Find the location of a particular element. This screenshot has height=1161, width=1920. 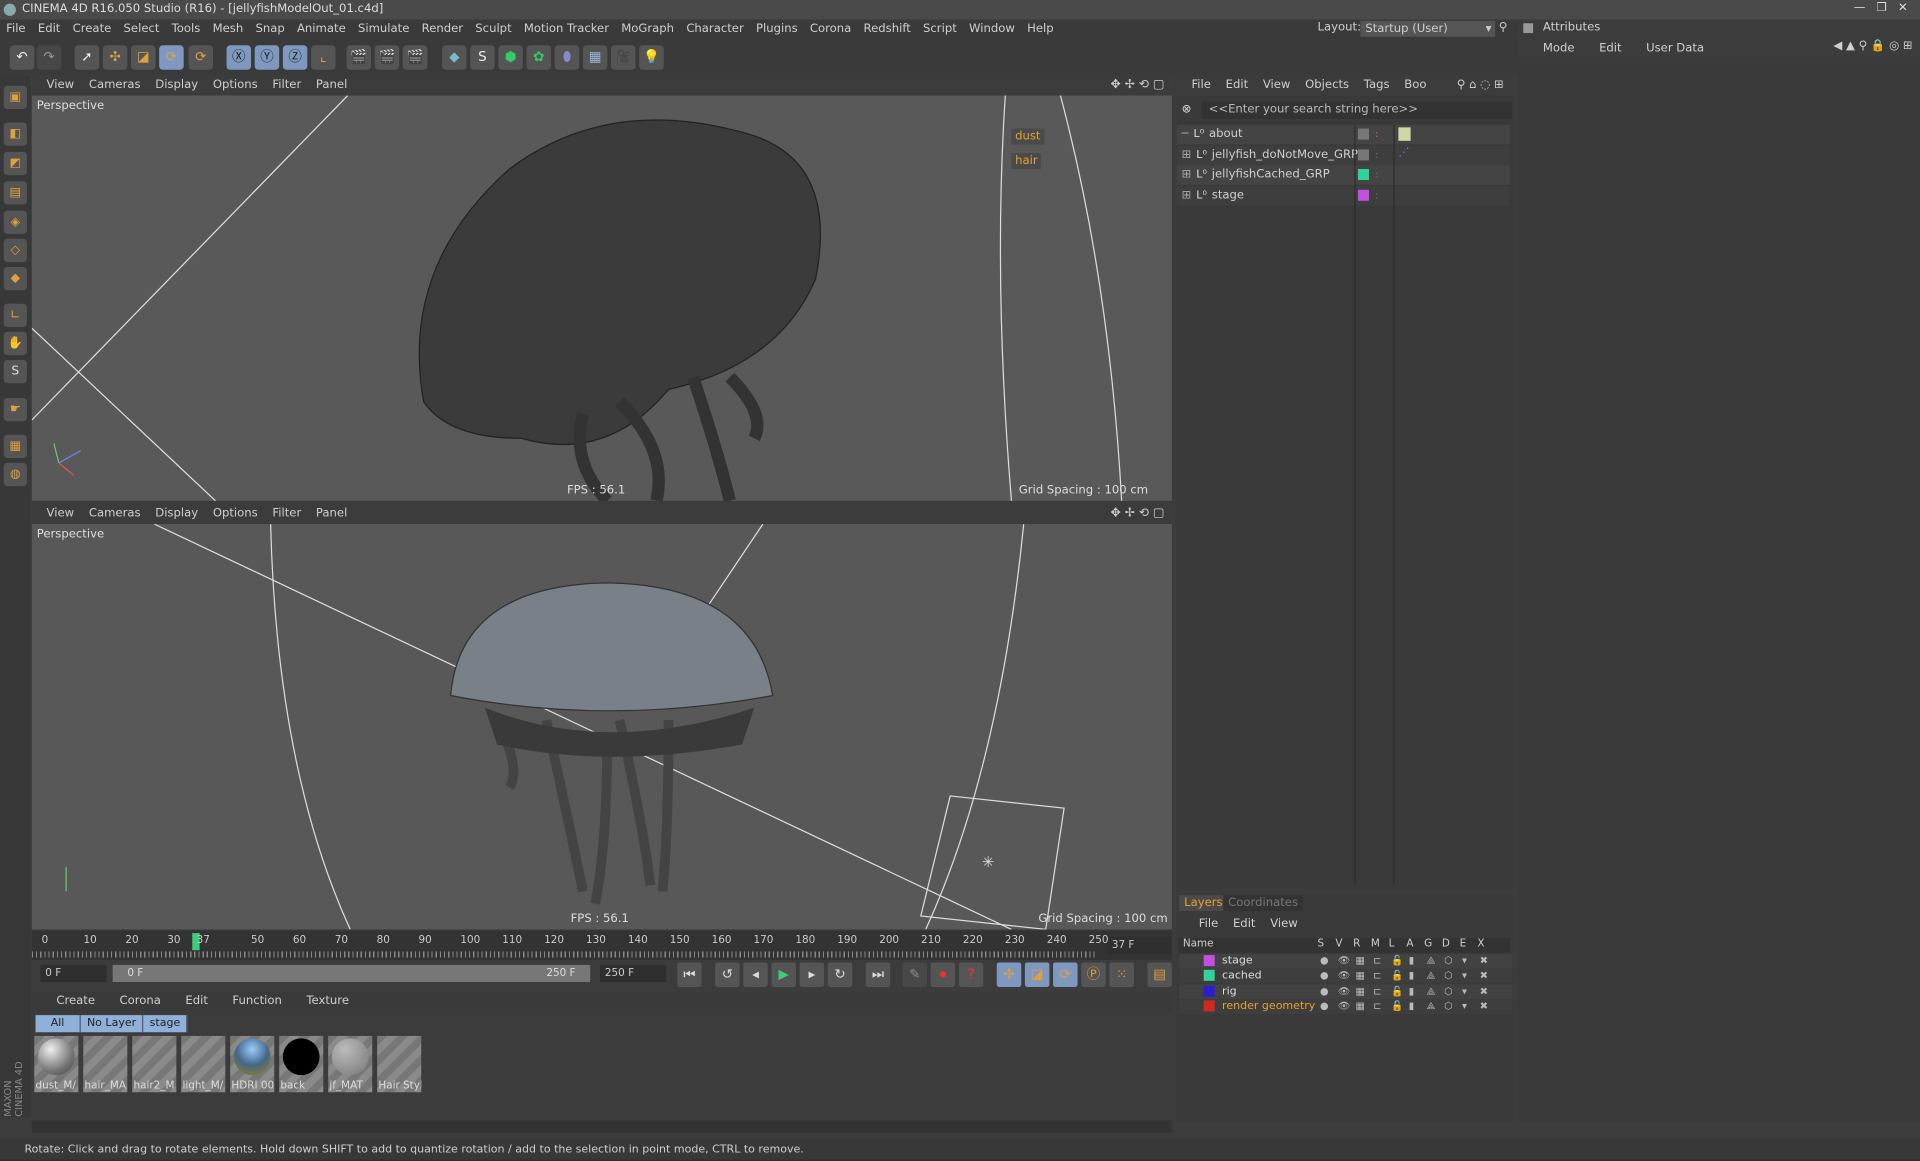

menu-edit: Edit is located at coordinates (49, 28).